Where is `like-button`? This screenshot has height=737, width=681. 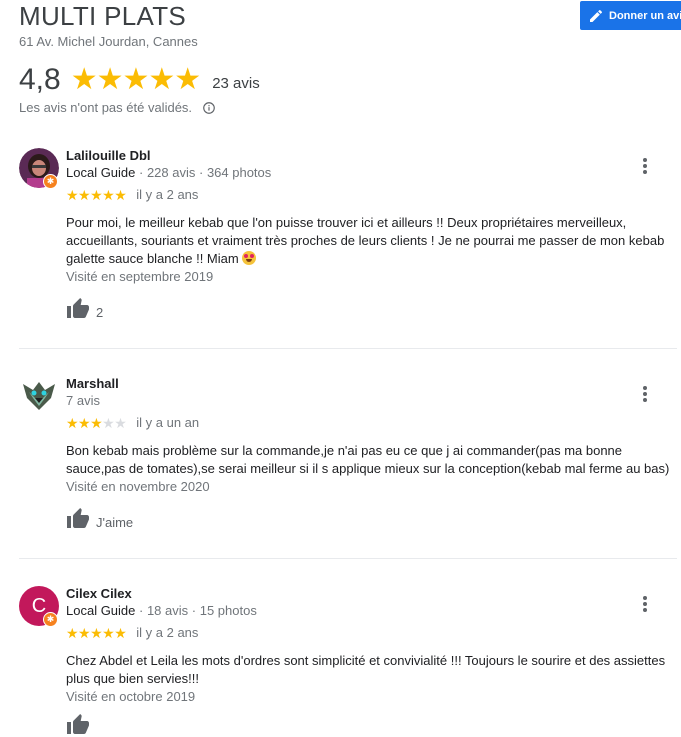 like-button is located at coordinates (78, 725).